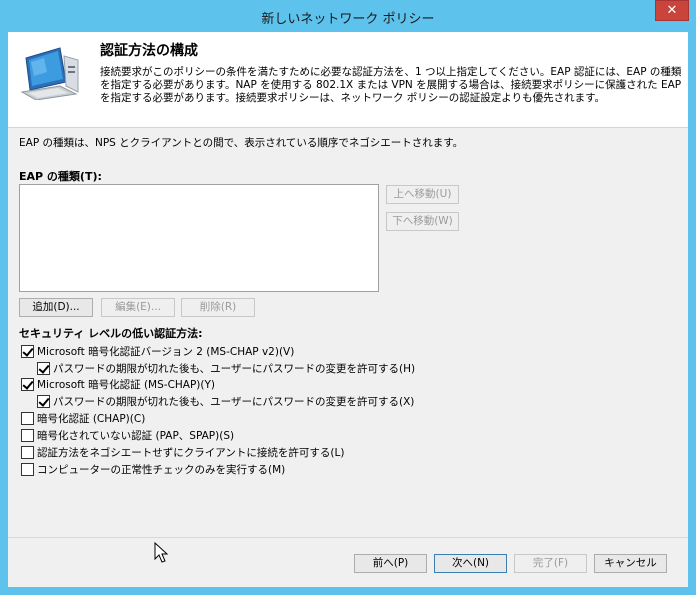 Image resolution: width=696 pixels, height=595 pixels. I want to click on page-title: 認証方法の構成, so click(149, 51).